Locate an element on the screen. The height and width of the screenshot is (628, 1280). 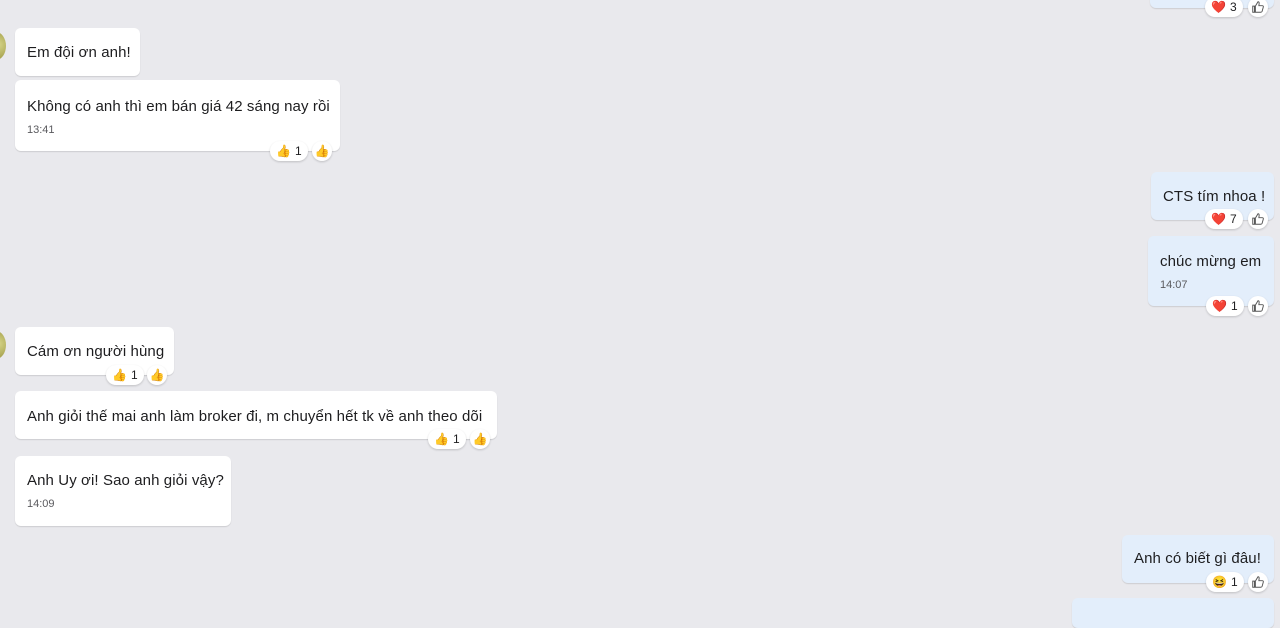
reaction-count: 7 is located at coordinates (1233, 219).